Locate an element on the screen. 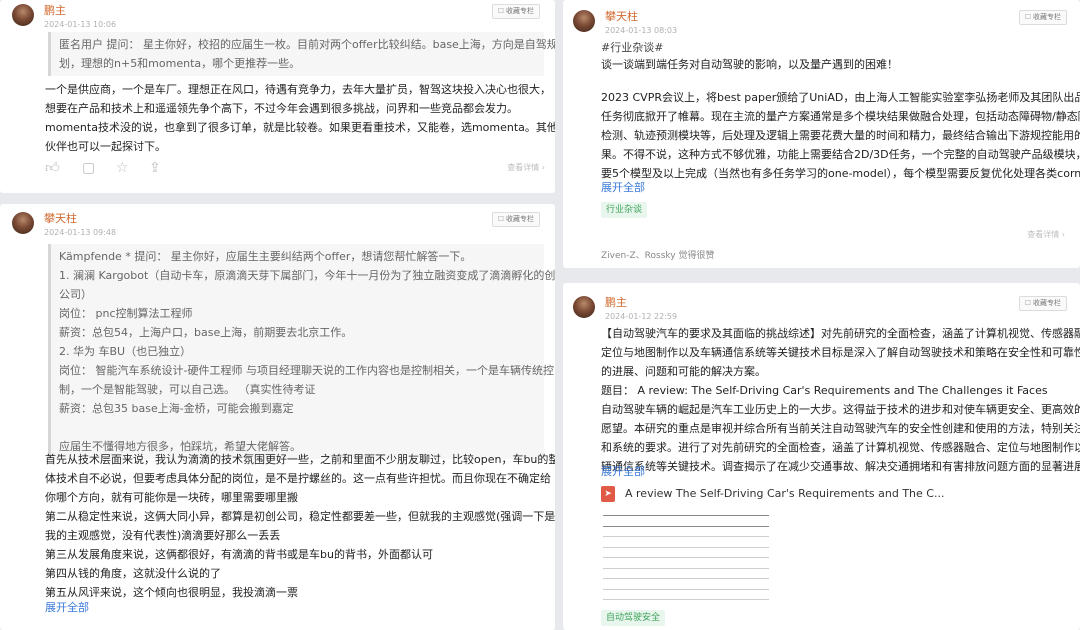  post-time: 2024-01-13 09:48 is located at coordinates (80, 232).